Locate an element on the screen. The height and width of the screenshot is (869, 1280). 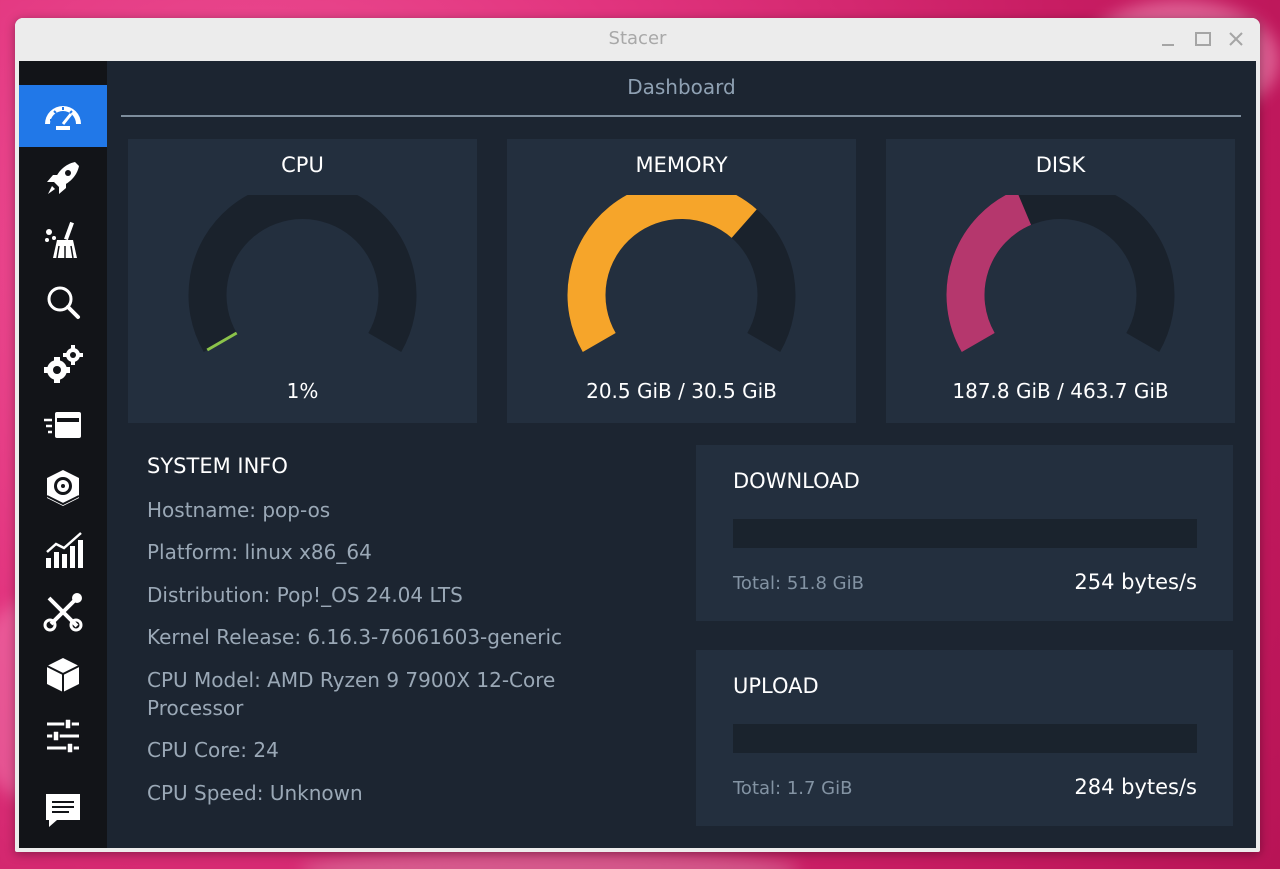
sidebar-item-processes is located at coordinates (63, 426).